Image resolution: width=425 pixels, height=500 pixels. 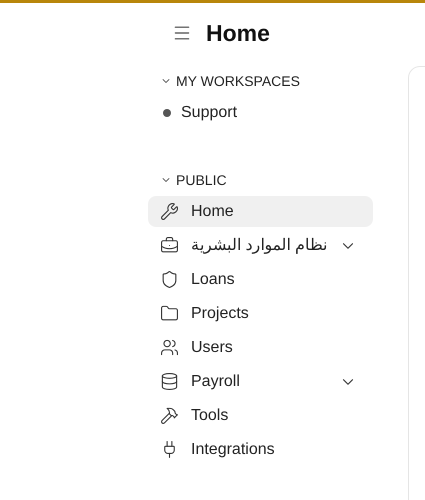 I want to click on folder-icon, so click(x=169, y=313).